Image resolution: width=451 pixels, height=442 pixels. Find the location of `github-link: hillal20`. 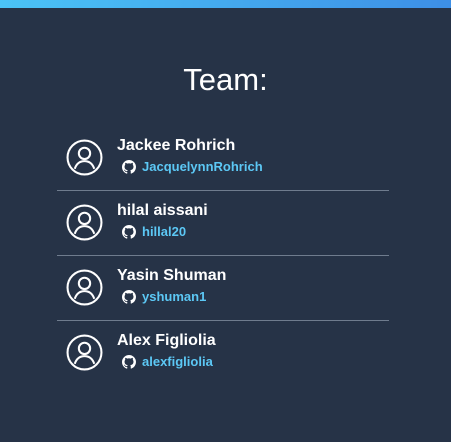

github-link: hillal20 is located at coordinates (154, 232).